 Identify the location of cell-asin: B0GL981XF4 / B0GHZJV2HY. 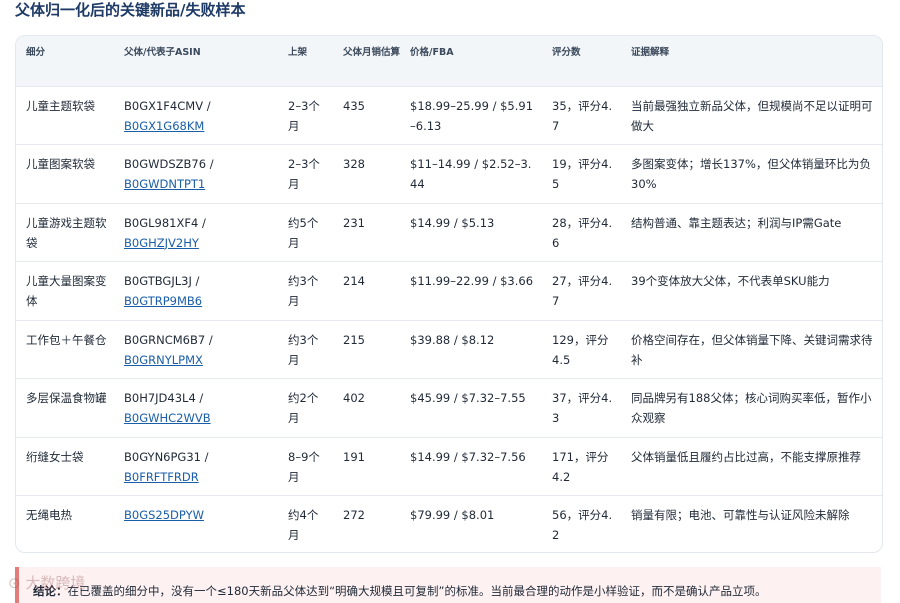
(196, 232).